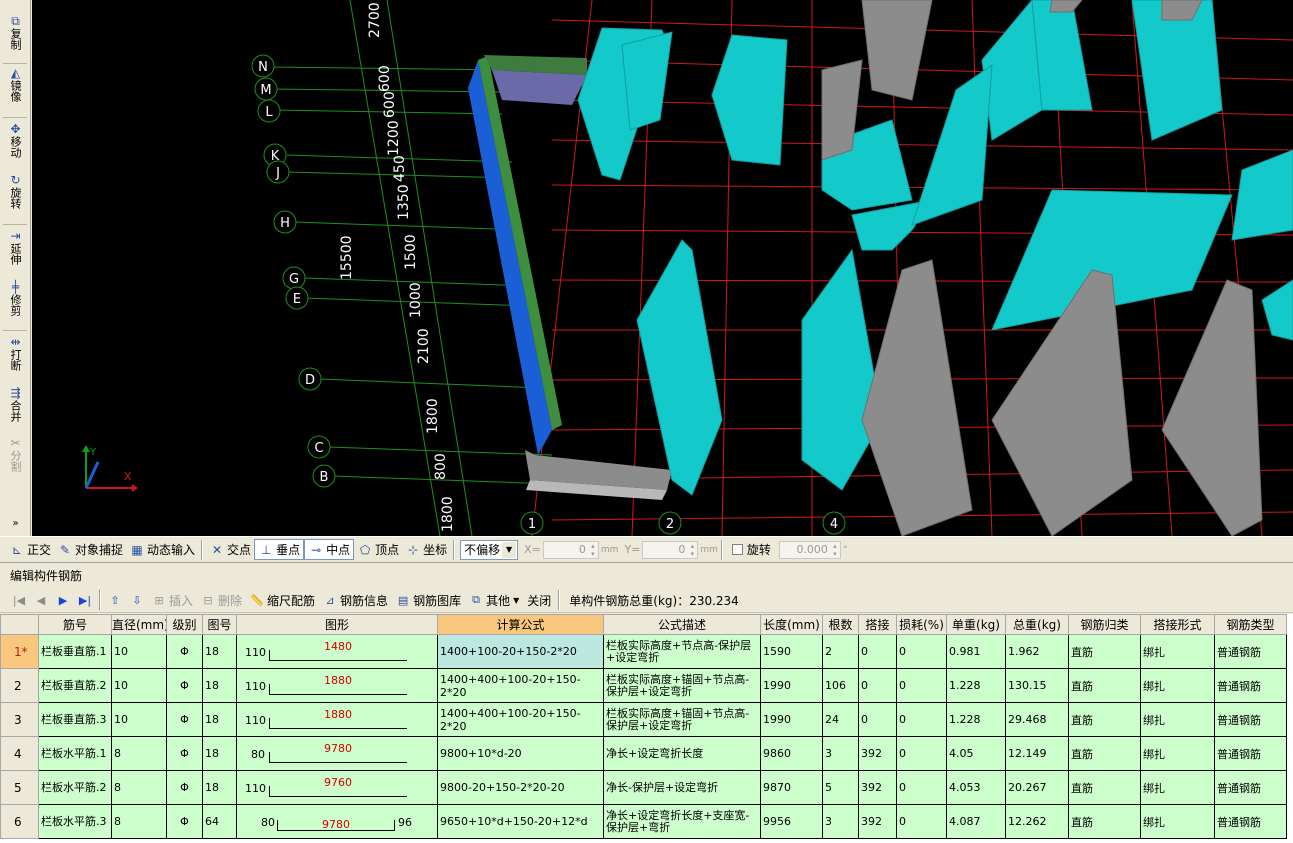 The width and height of the screenshot is (1293, 843). What do you see at coordinates (19, 821) in the screenshot?
I see `row-number: 6` at bounding box center [19, 821].